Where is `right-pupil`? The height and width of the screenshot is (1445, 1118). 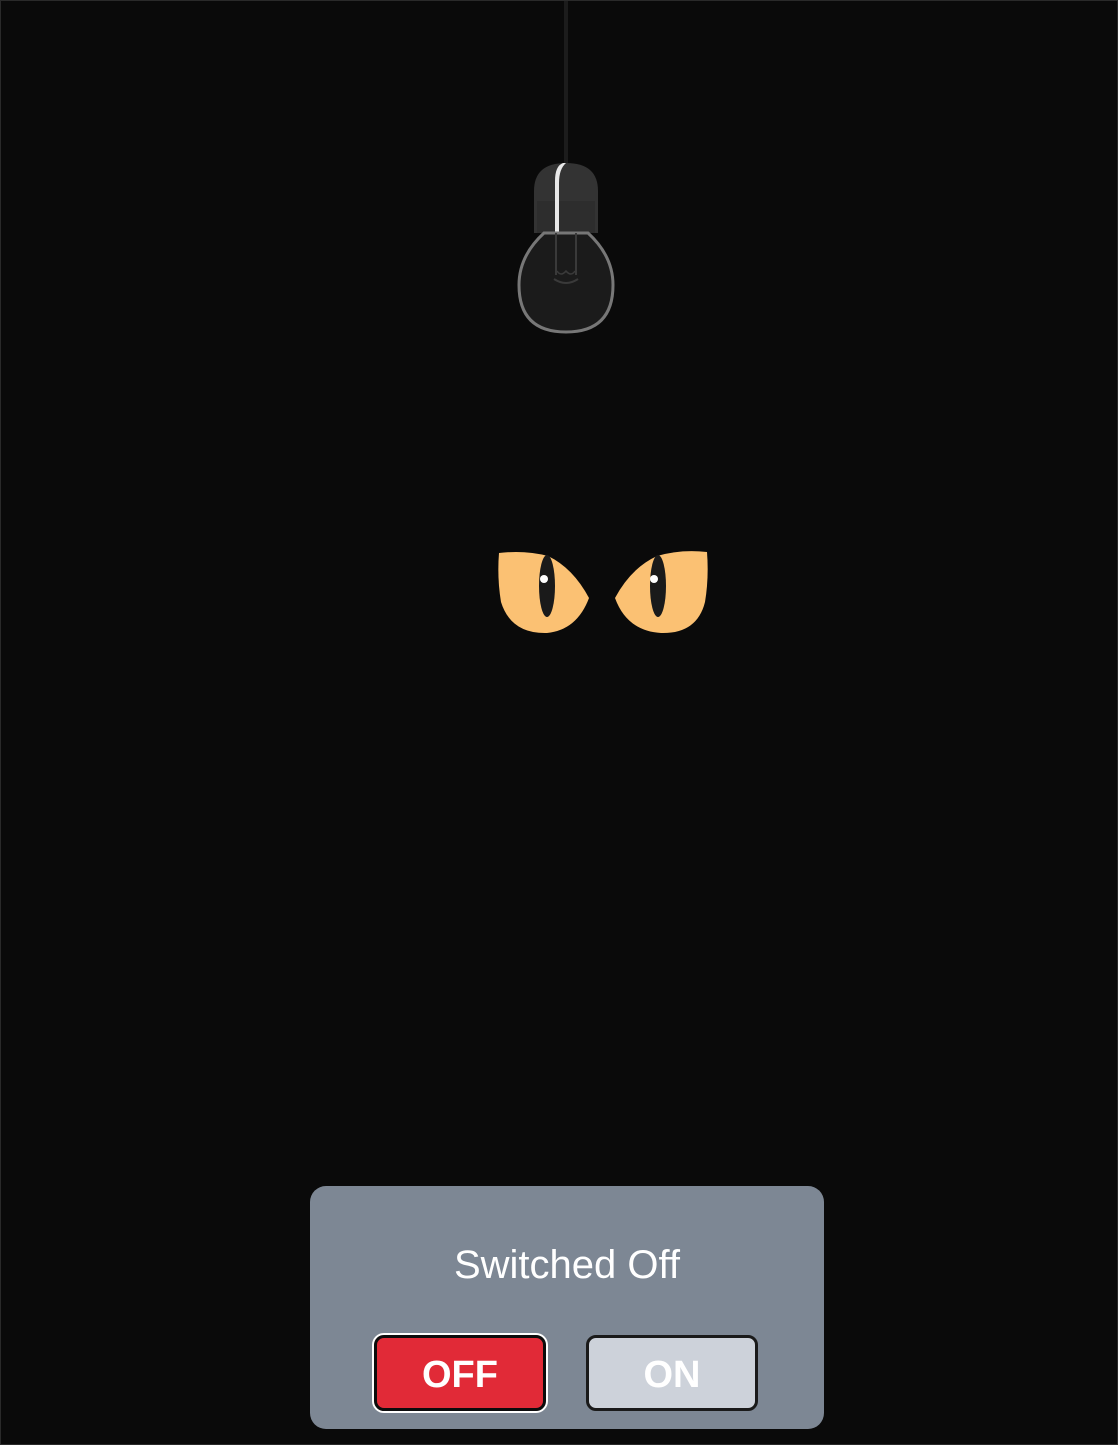
right-pupil is located at coordinates (658, 586).